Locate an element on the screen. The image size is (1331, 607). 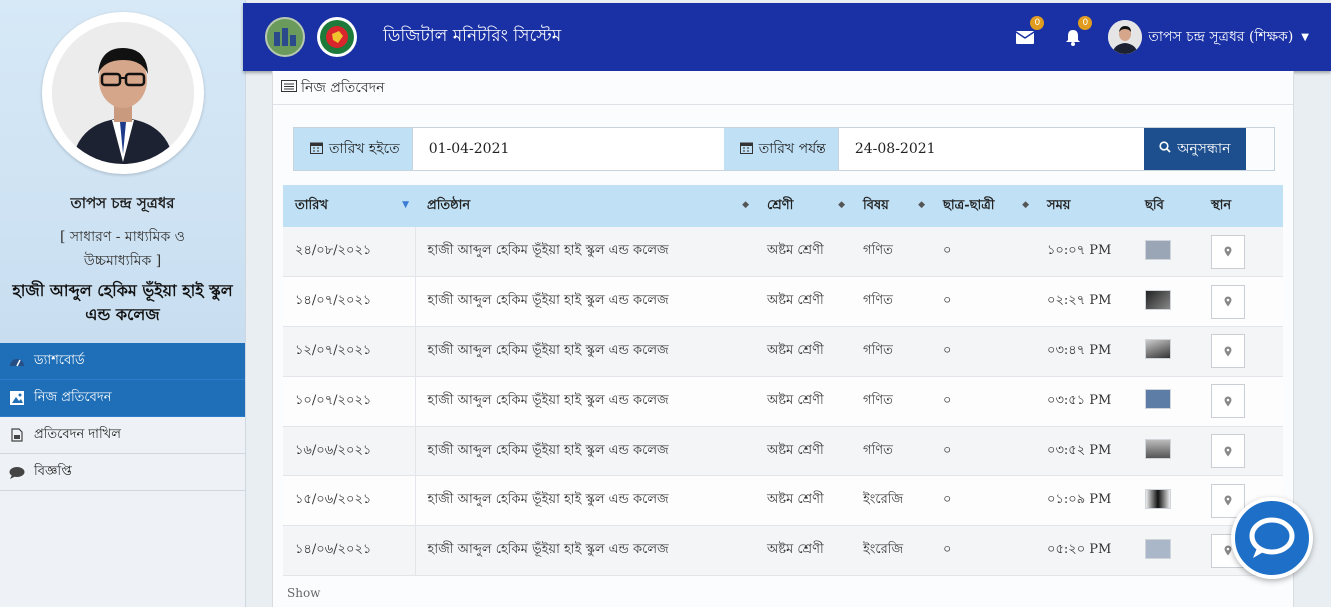
cell-time: ০৩:৫২ PM is located at coordinates (1084, 451).